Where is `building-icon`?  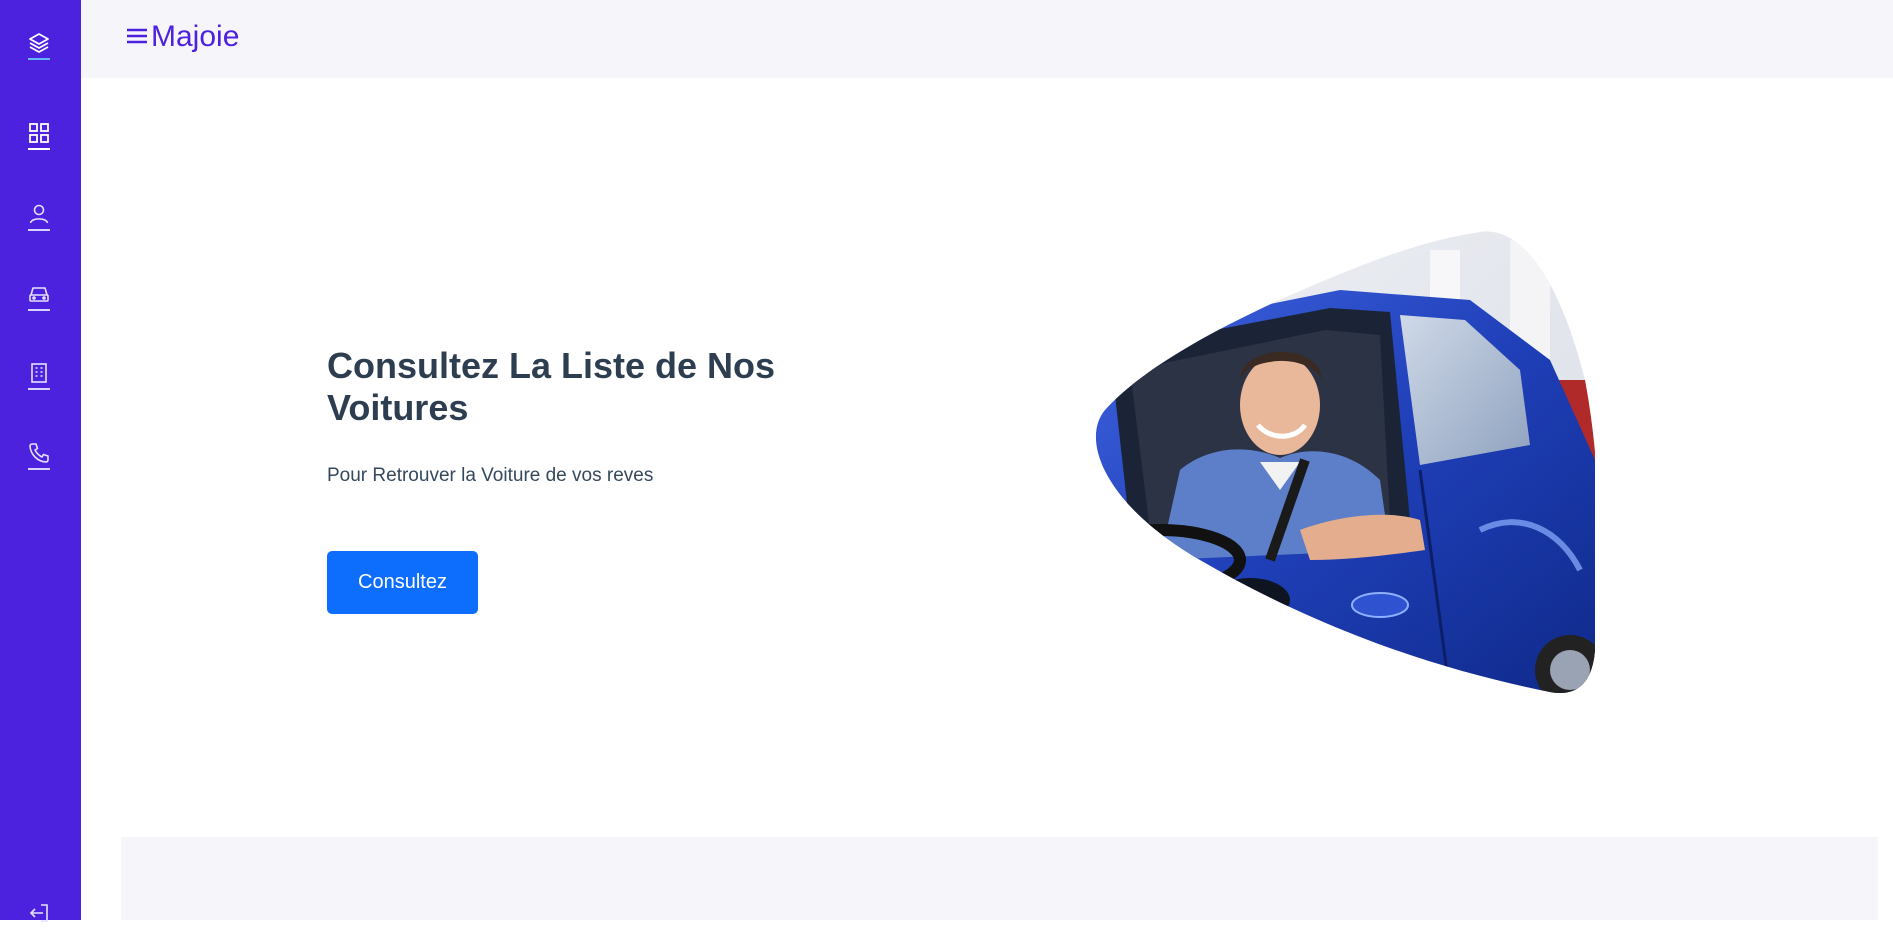
building-icon is located at coordinates (39, 374).